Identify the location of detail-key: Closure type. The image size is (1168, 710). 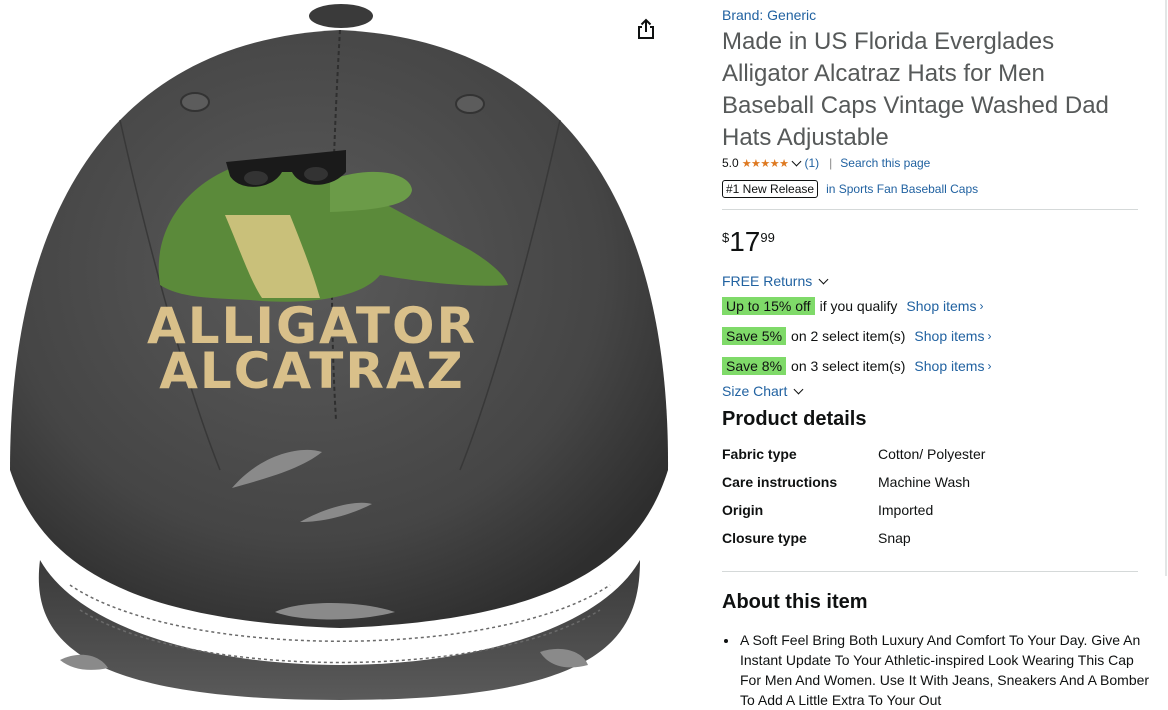
(764, 538).